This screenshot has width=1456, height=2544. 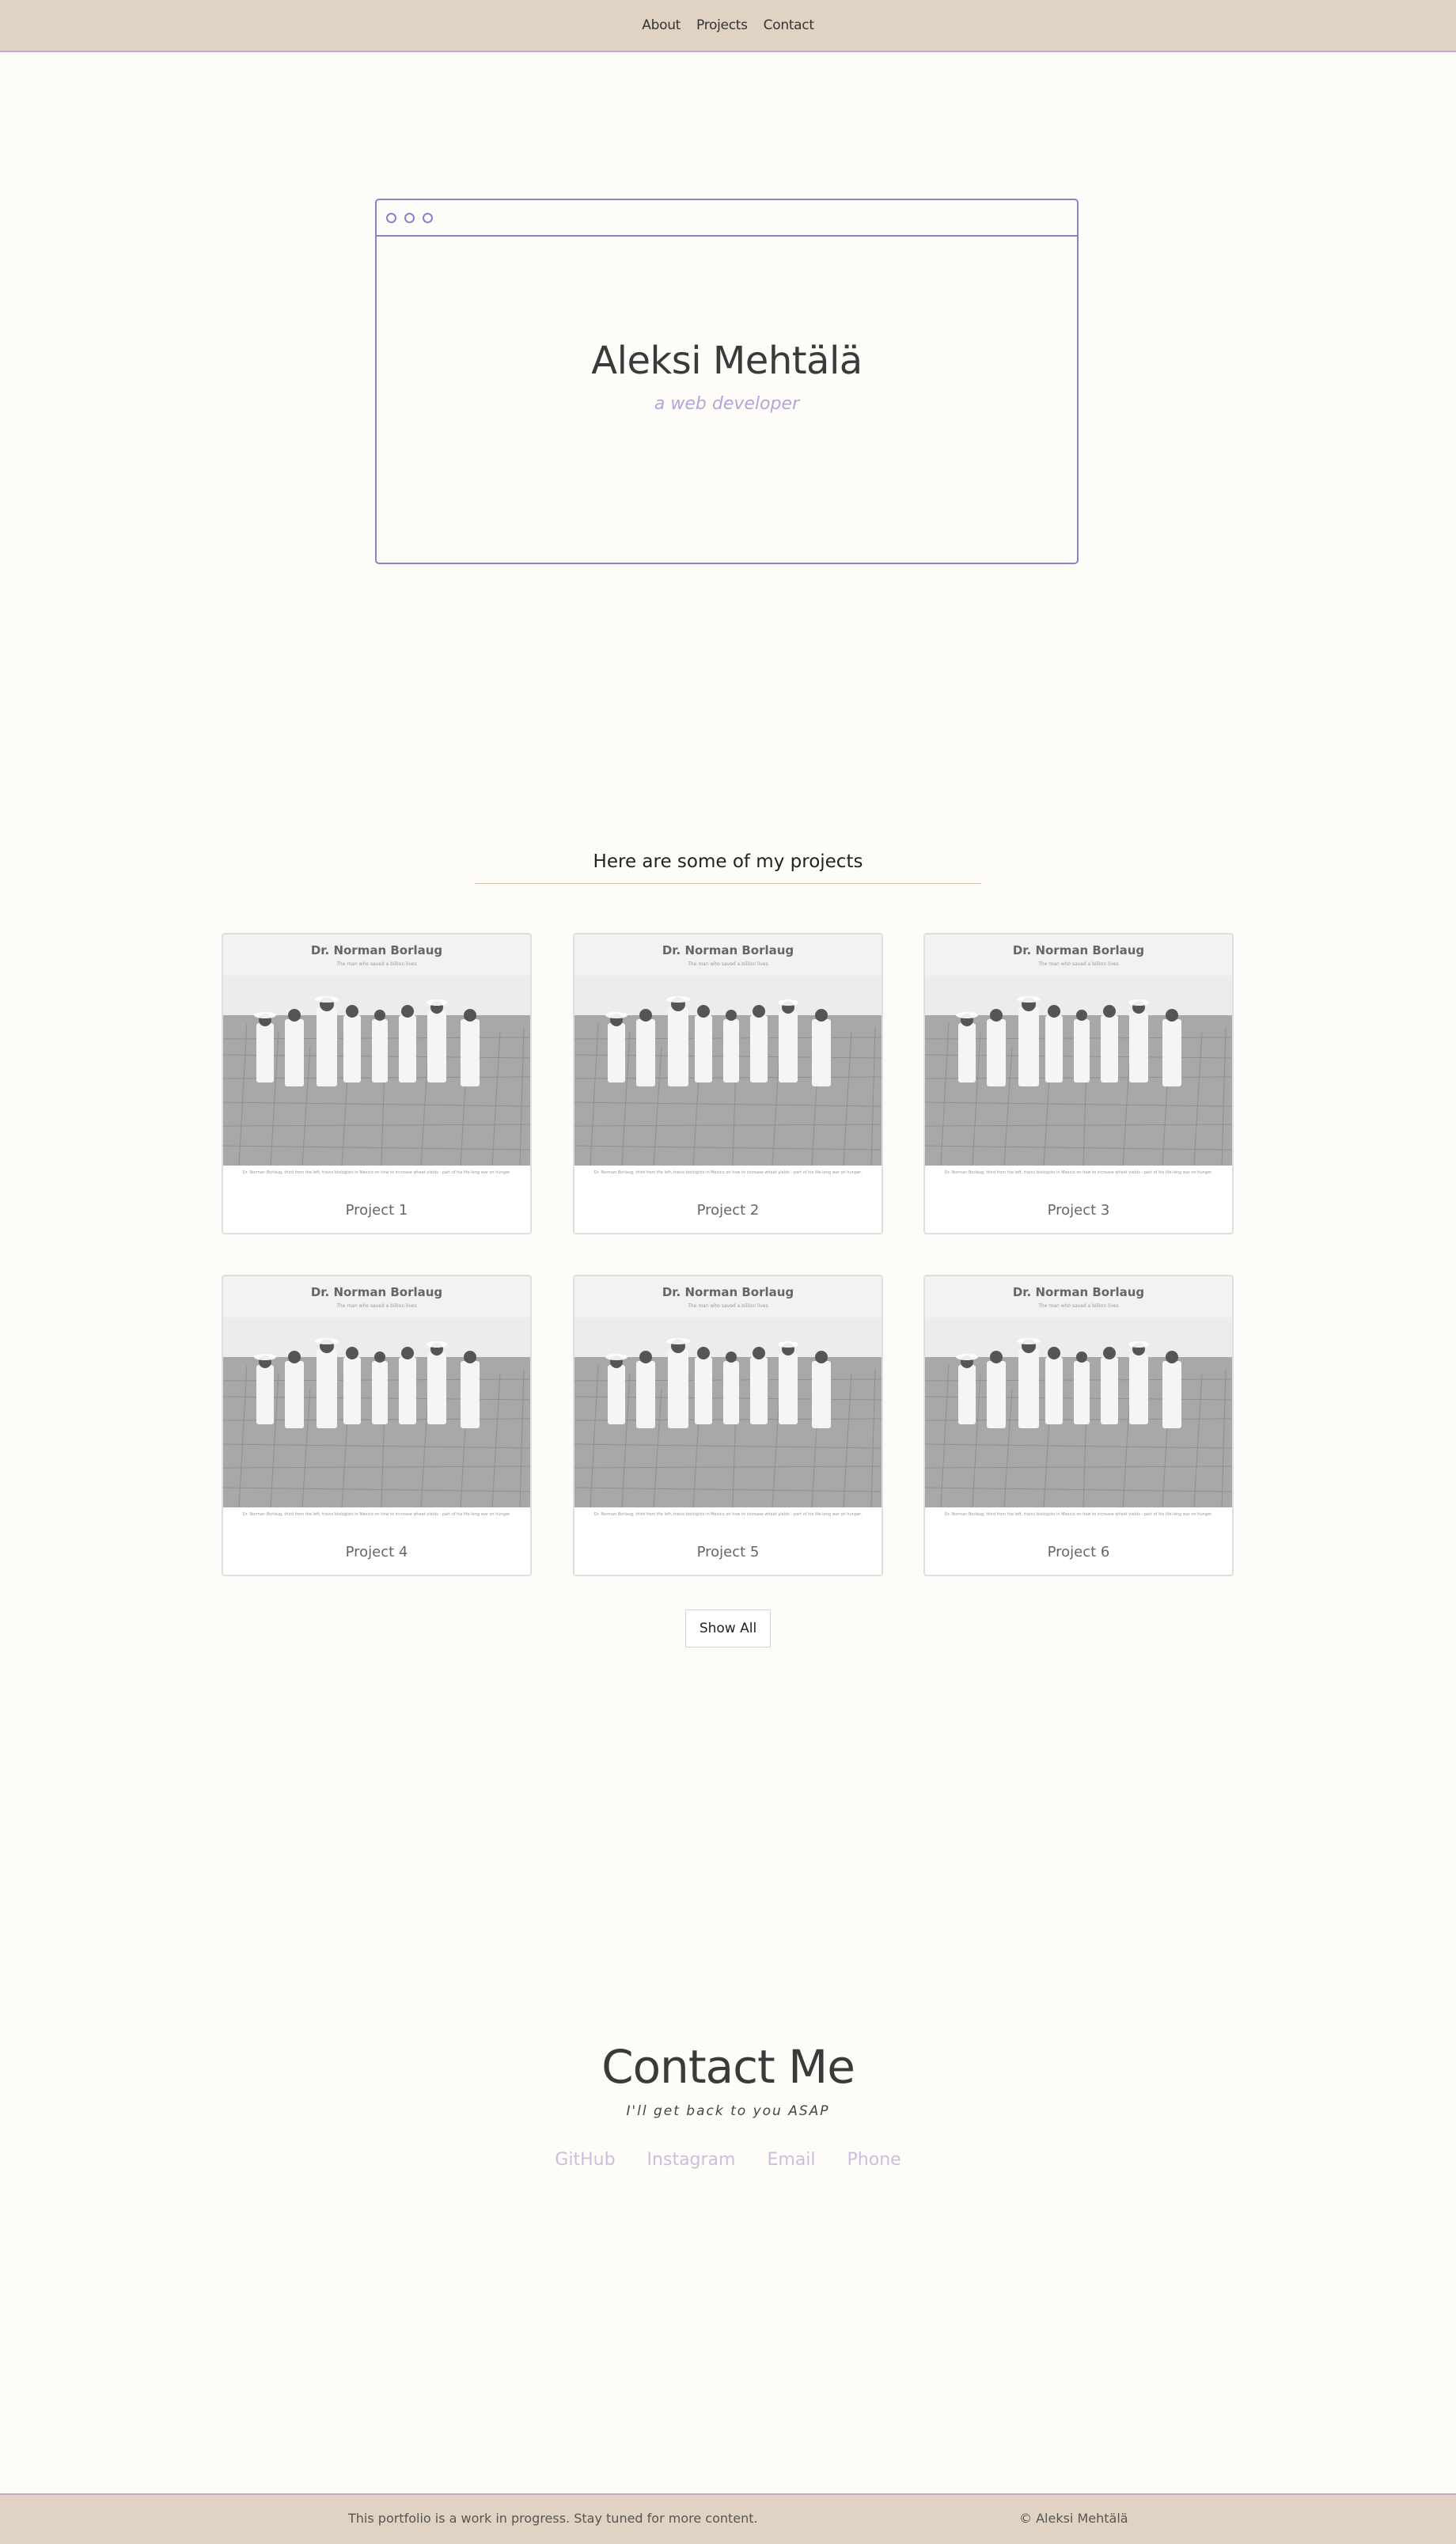 I want to click on show-all-button: Show All, so click(x=728, y=1628).